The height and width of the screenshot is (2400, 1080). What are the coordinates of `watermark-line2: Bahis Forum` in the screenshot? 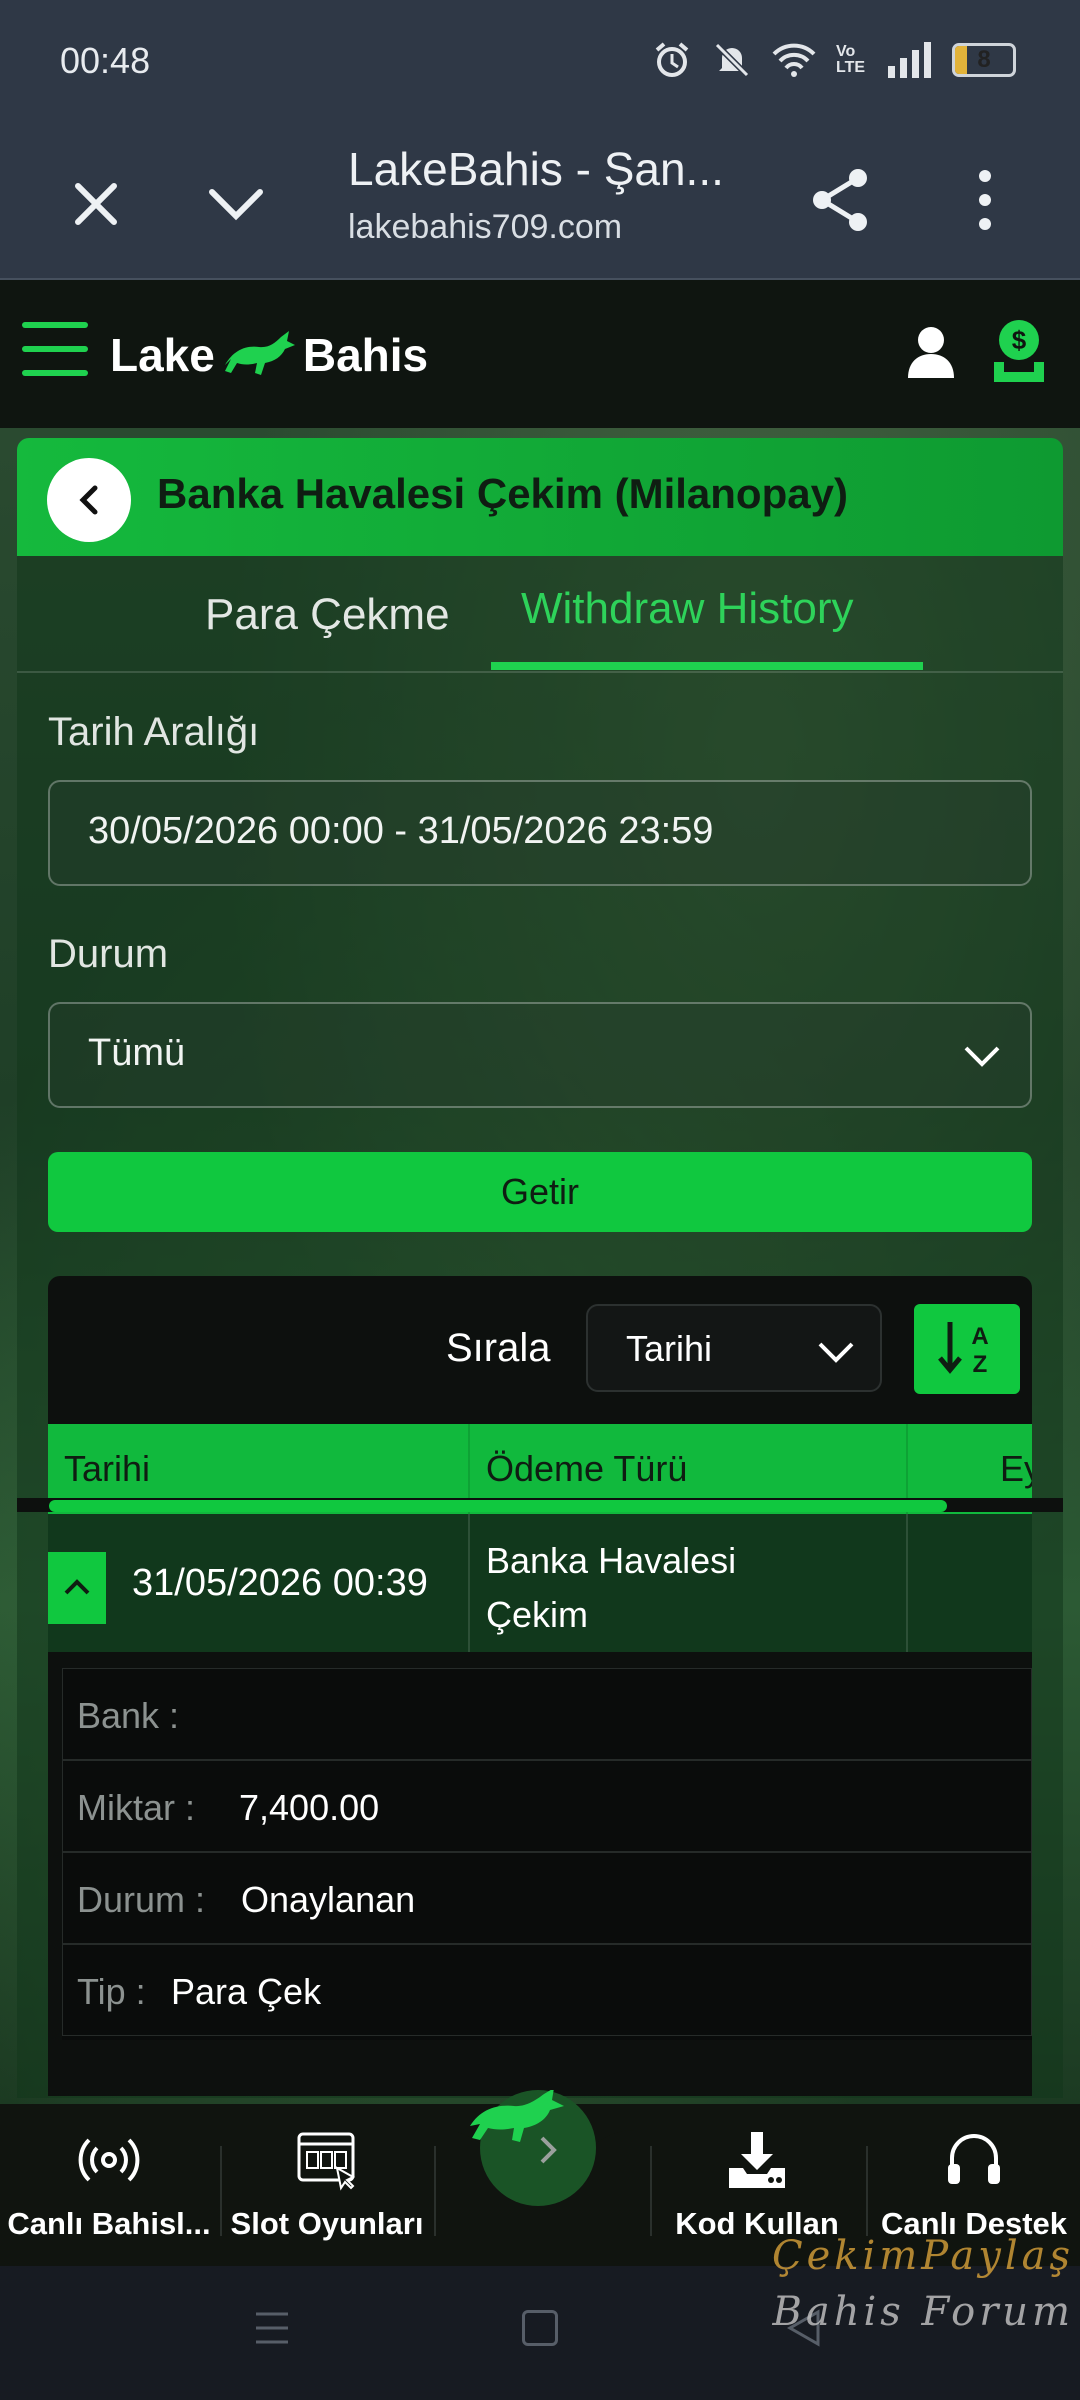 It's located at (923, 2312).